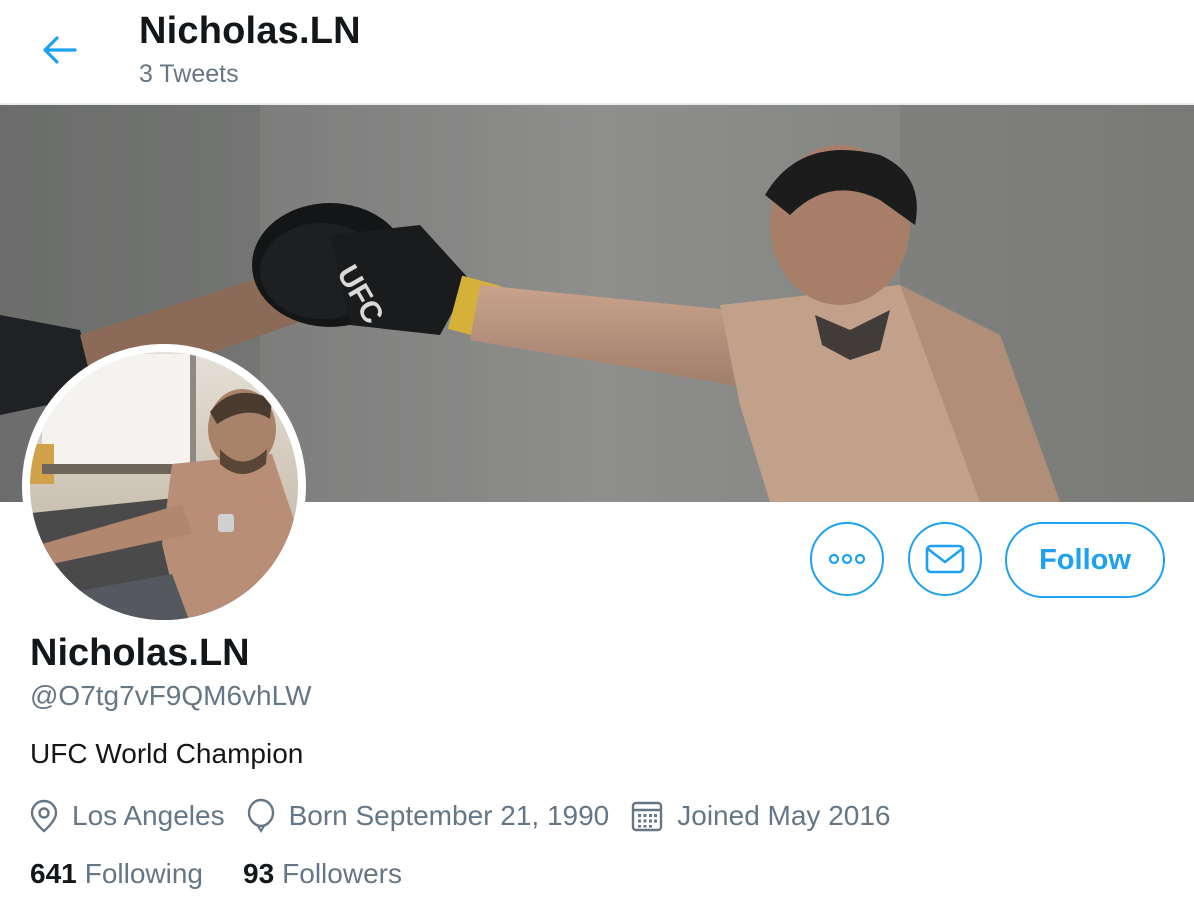 The height and width of the screenshot is (902, 1194). I want to click on follow-button: Follow, so click(1085, 560).